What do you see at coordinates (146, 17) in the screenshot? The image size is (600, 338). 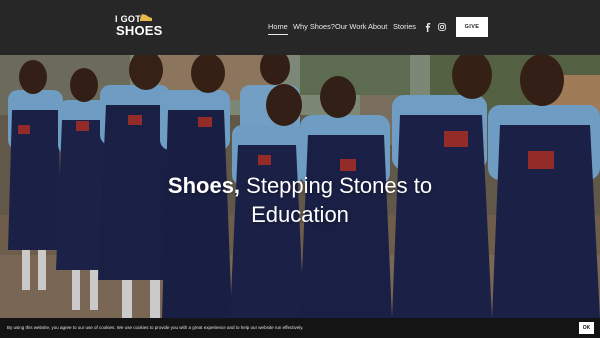 I see `shoe-logo-icon` at bounding box center [146, 17].